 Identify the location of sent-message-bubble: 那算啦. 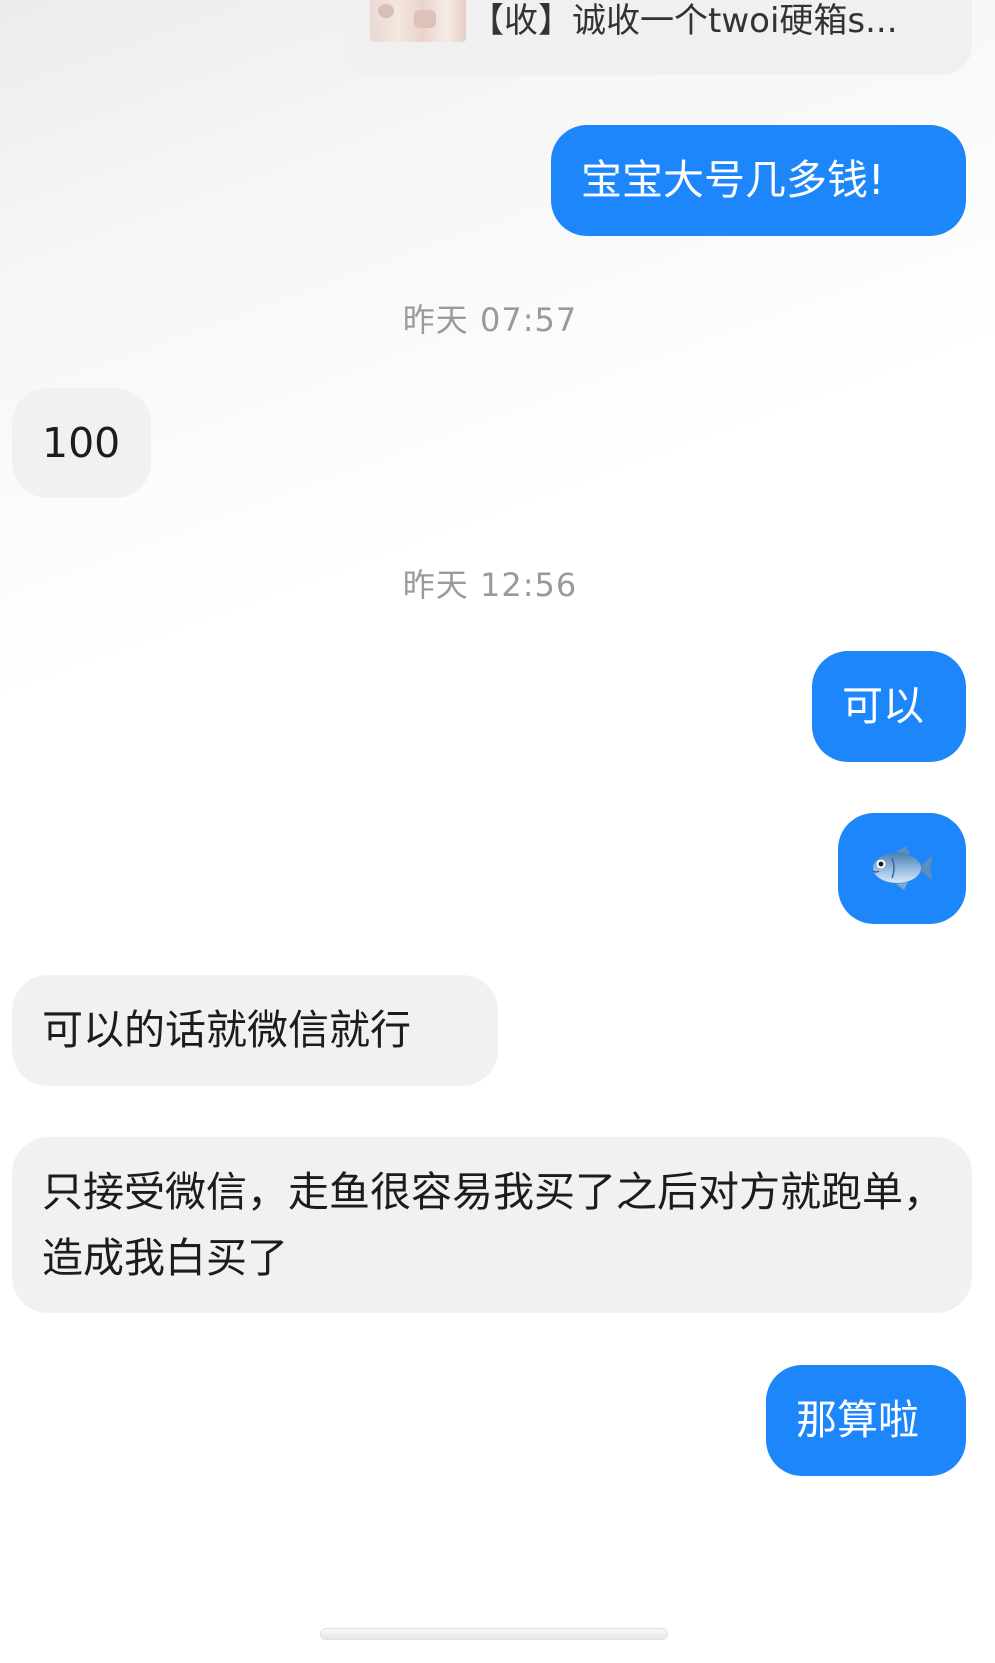
(866, 1420).